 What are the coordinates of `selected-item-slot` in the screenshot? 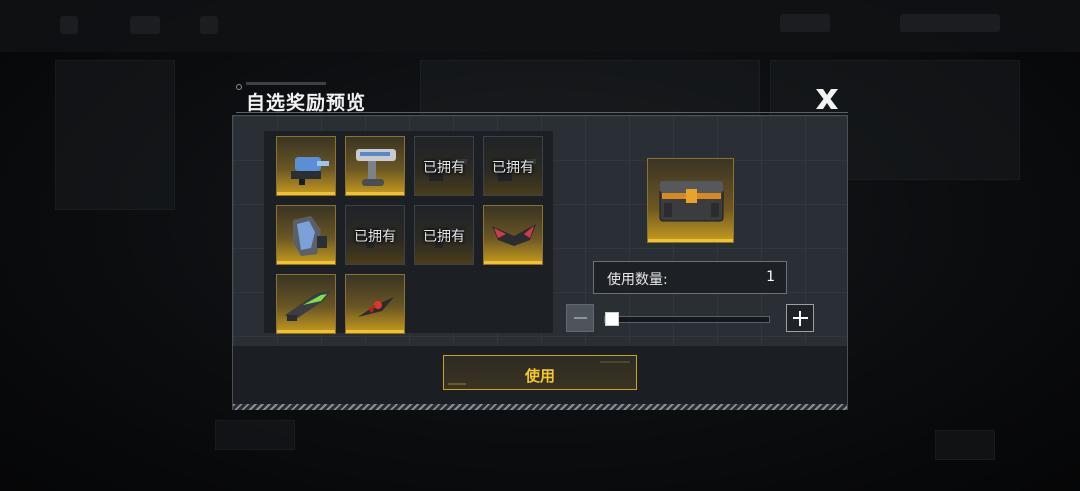 It's located at (690, 200).